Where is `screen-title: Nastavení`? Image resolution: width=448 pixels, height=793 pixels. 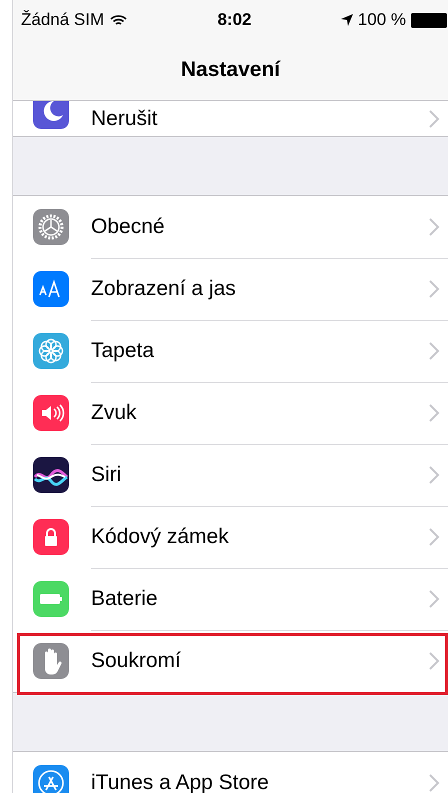
screen-title: Nastavení is located at coordinates (230, 70).